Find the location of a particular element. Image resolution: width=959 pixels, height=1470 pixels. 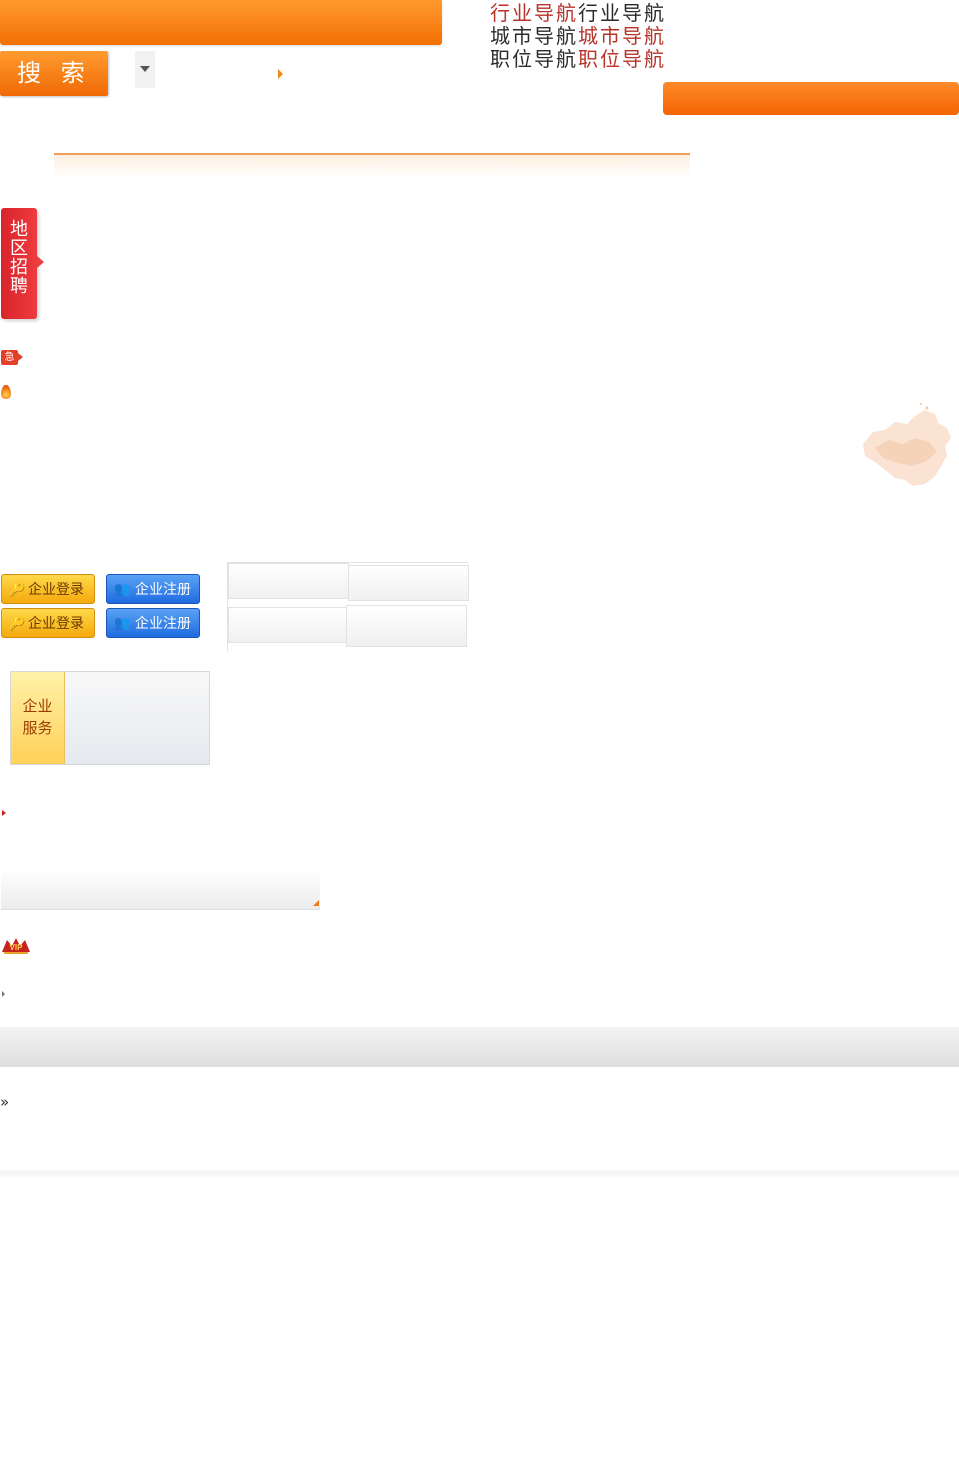

enterprise-service-box: 企业 服务 is located at coordinates (110, 718).